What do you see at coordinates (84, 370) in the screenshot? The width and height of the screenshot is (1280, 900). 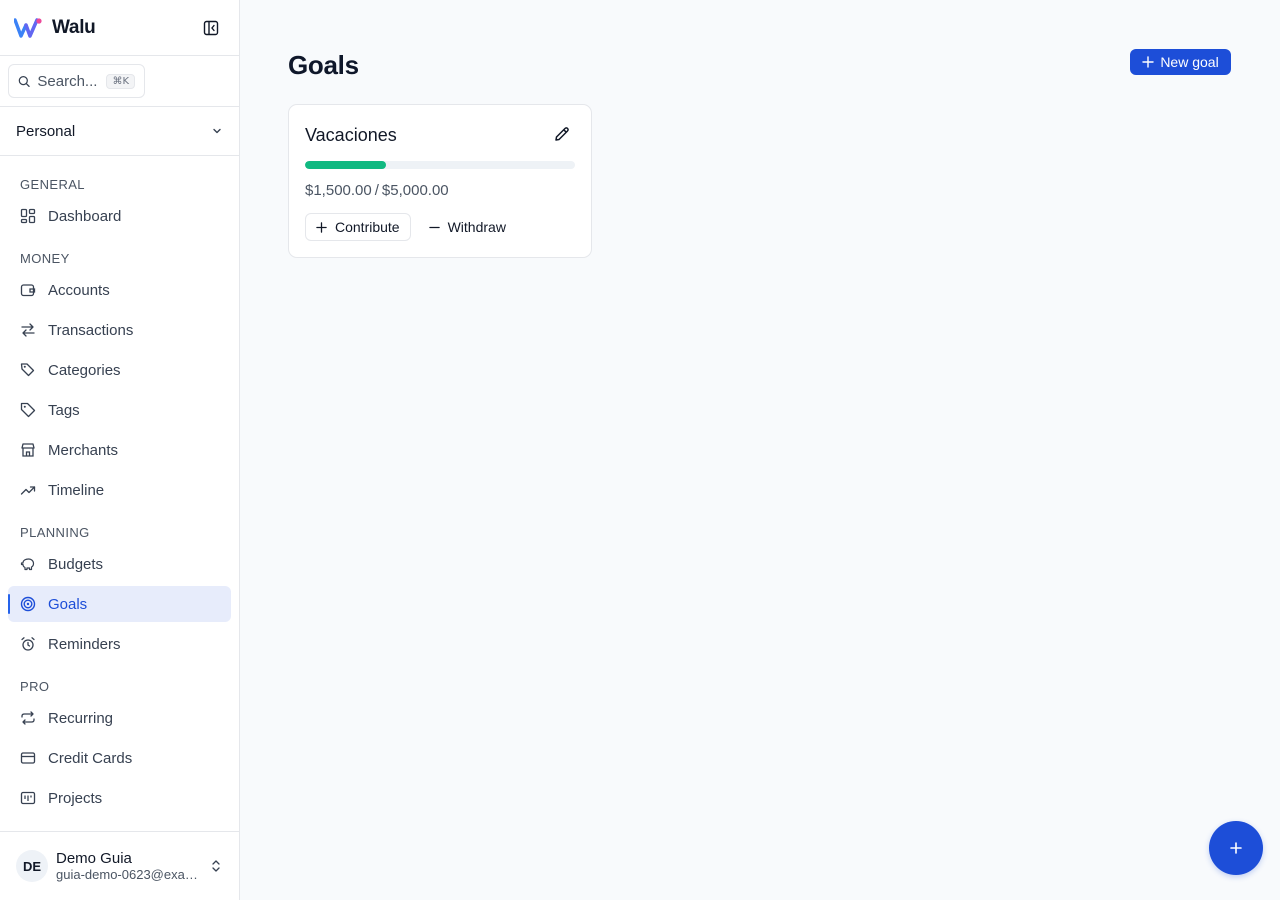 I see `sidebar-item-label: Categories` at bounding box center [84, 370].